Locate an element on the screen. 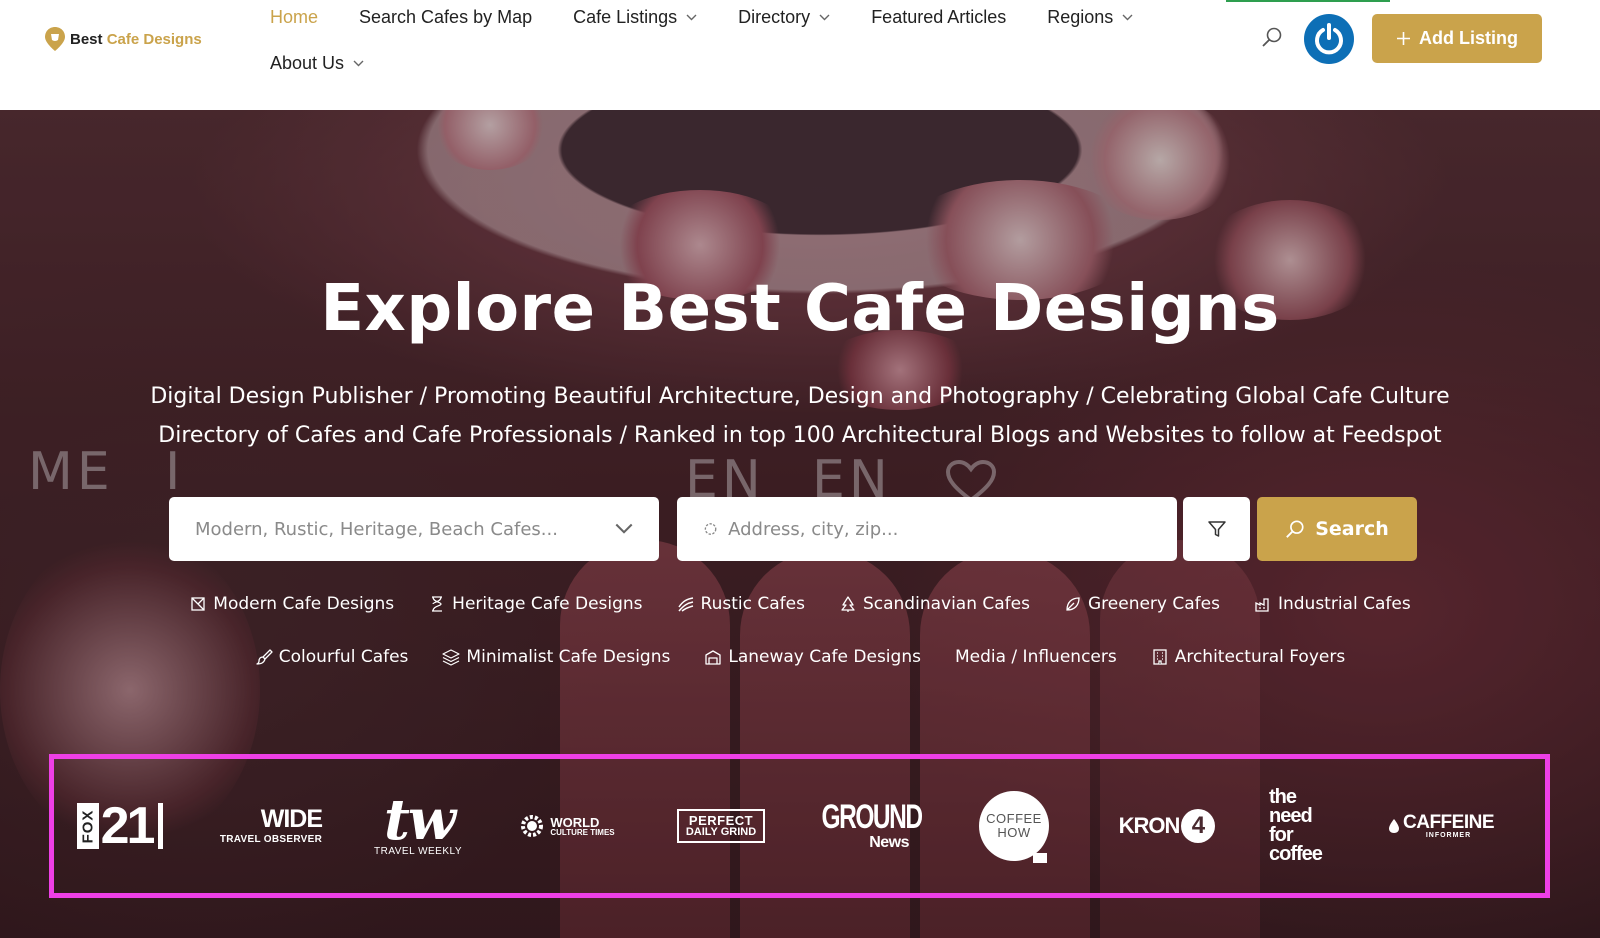 This screenshot has width=1600, height=938. wide-travel-observer-logo: WIDE TRAVEL OBSERVER is located at coordinates (271, 826).